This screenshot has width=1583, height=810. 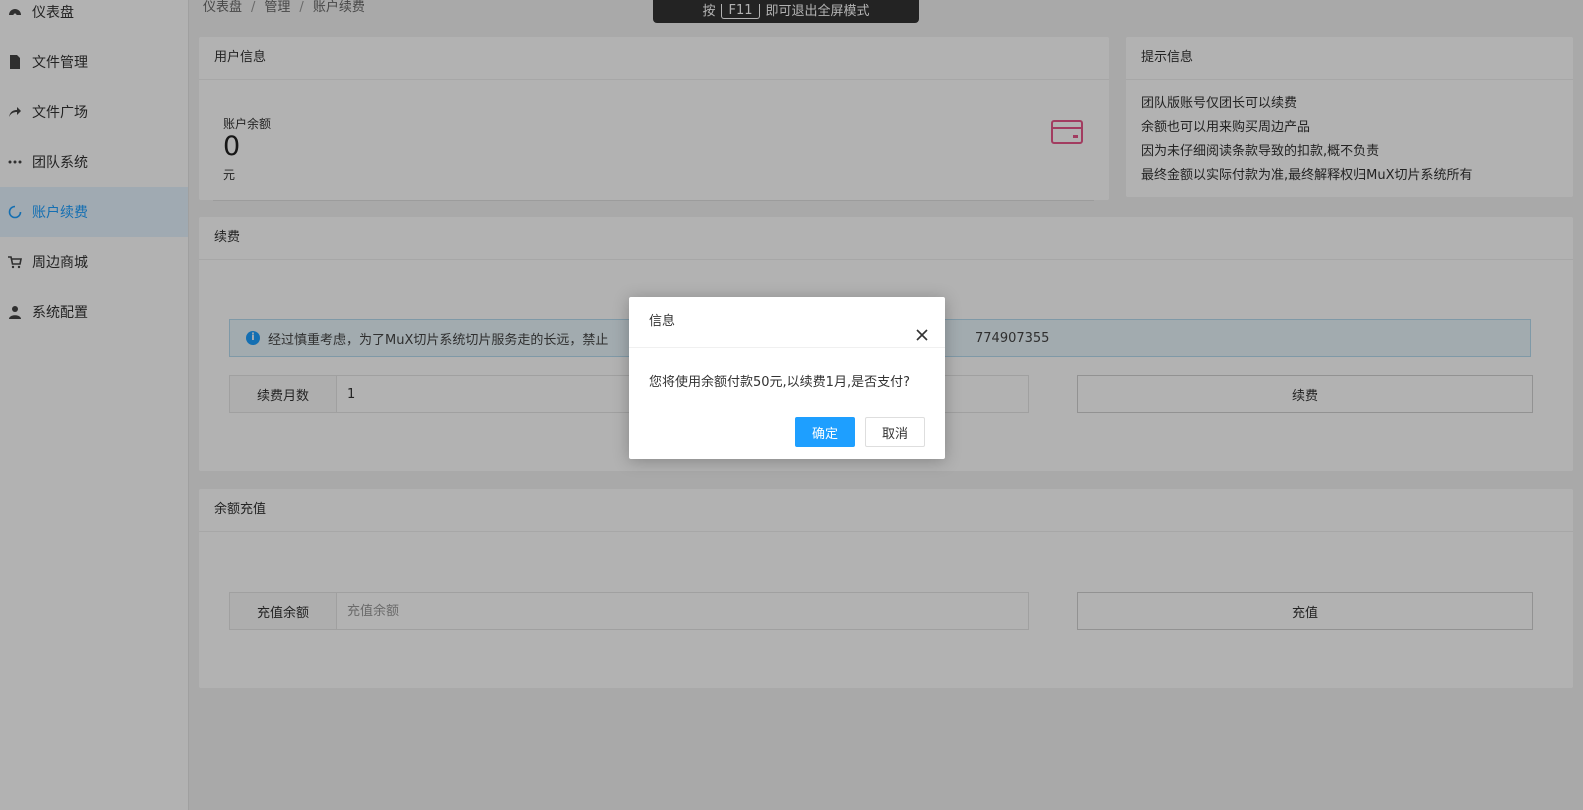 I want to click on confirm-dialog: 信息 您将使用余额付款50元,以续费1月,是否支付? 确定 取消, so click(x=787, y=378).